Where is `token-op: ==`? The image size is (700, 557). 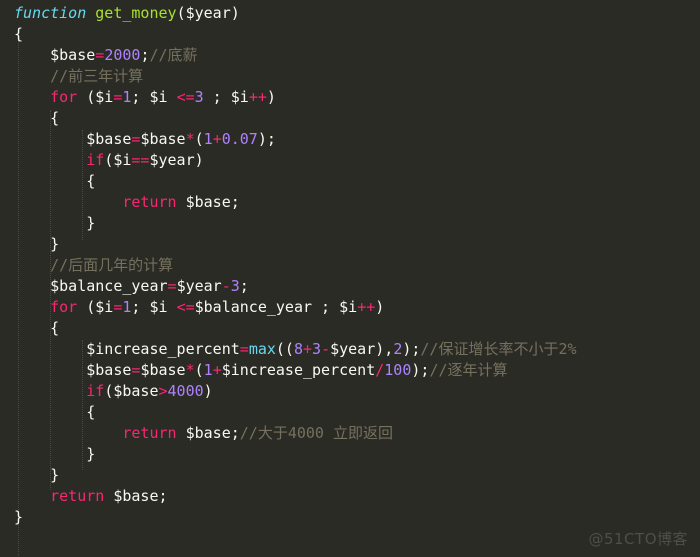
token-op: == is located at coordinates (140, 160).